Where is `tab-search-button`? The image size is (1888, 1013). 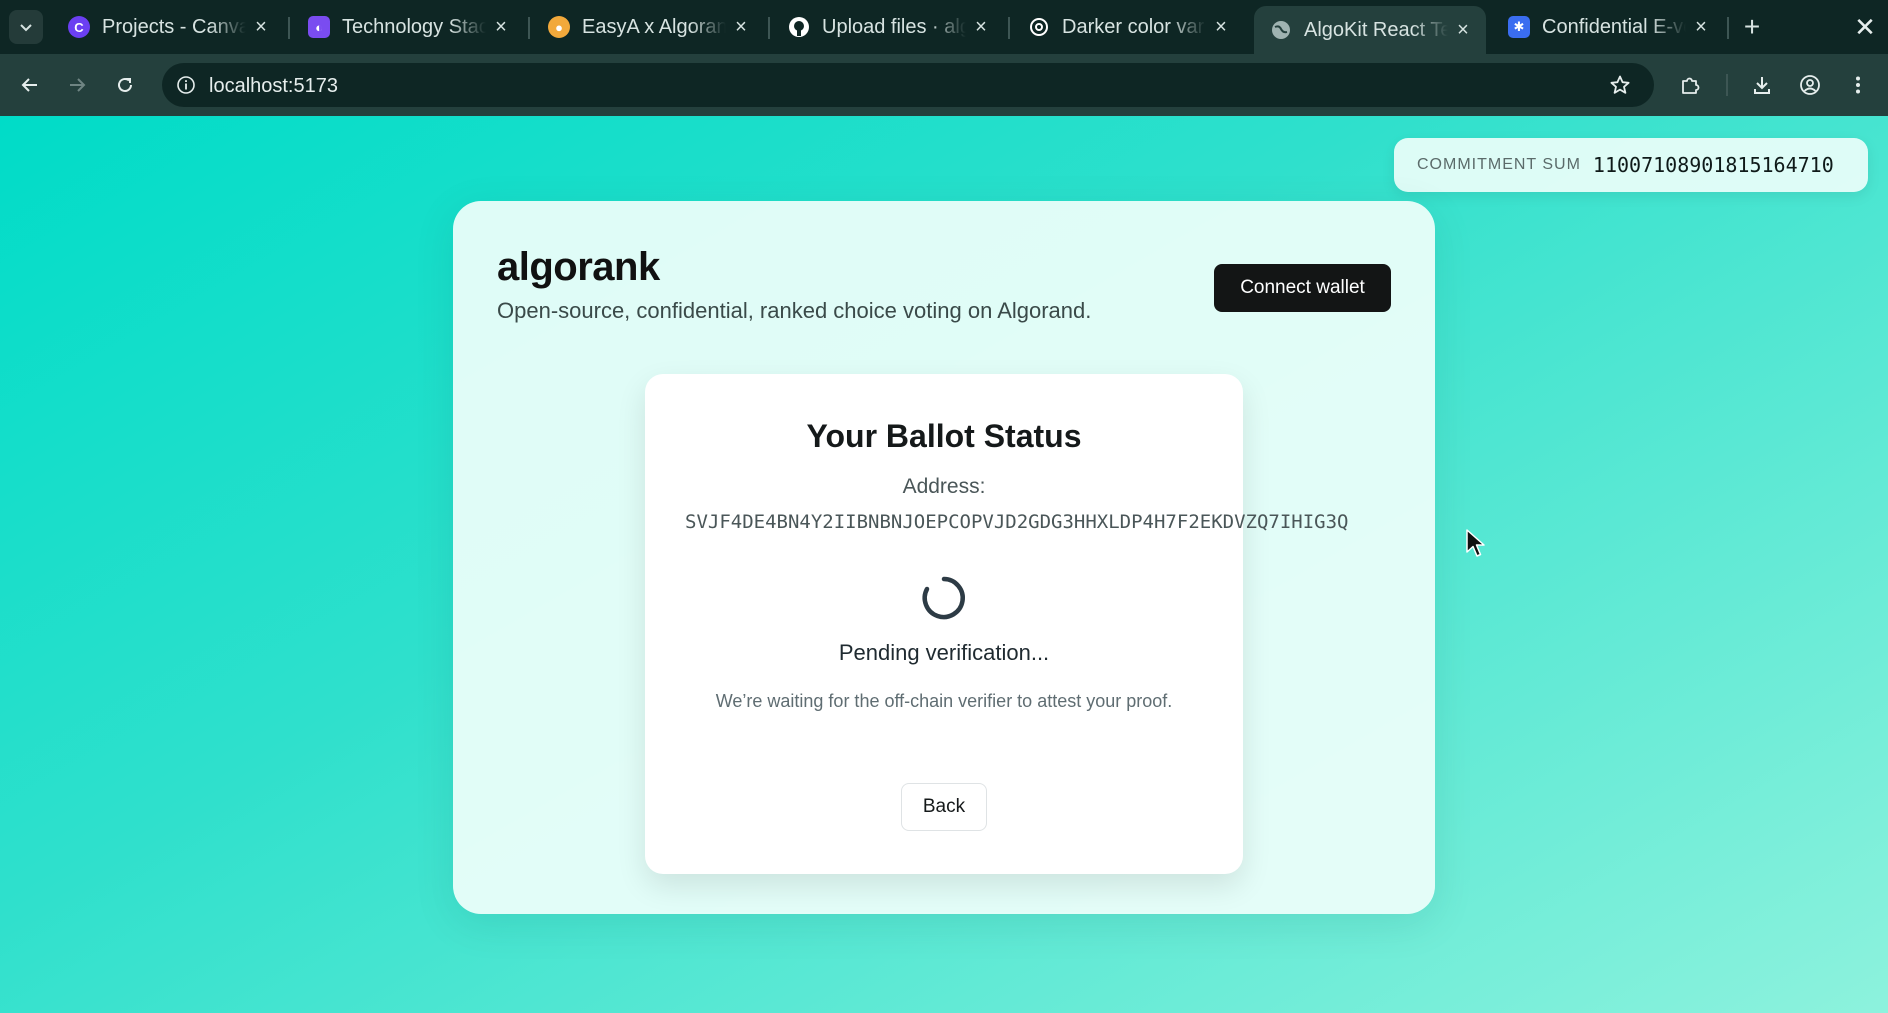
tab-search-button is located at coordinates (26, 27).